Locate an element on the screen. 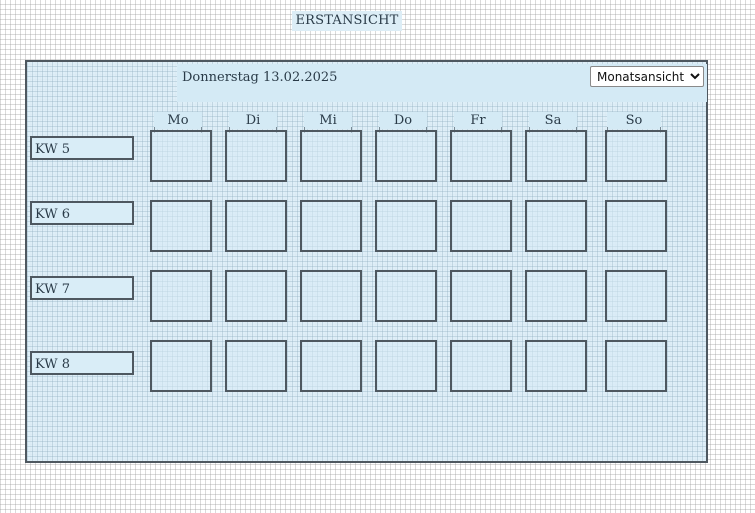 The width and height of the screenshot is (755, 513). weekday-header-sa: Sa is located at coordinates (553, 122).